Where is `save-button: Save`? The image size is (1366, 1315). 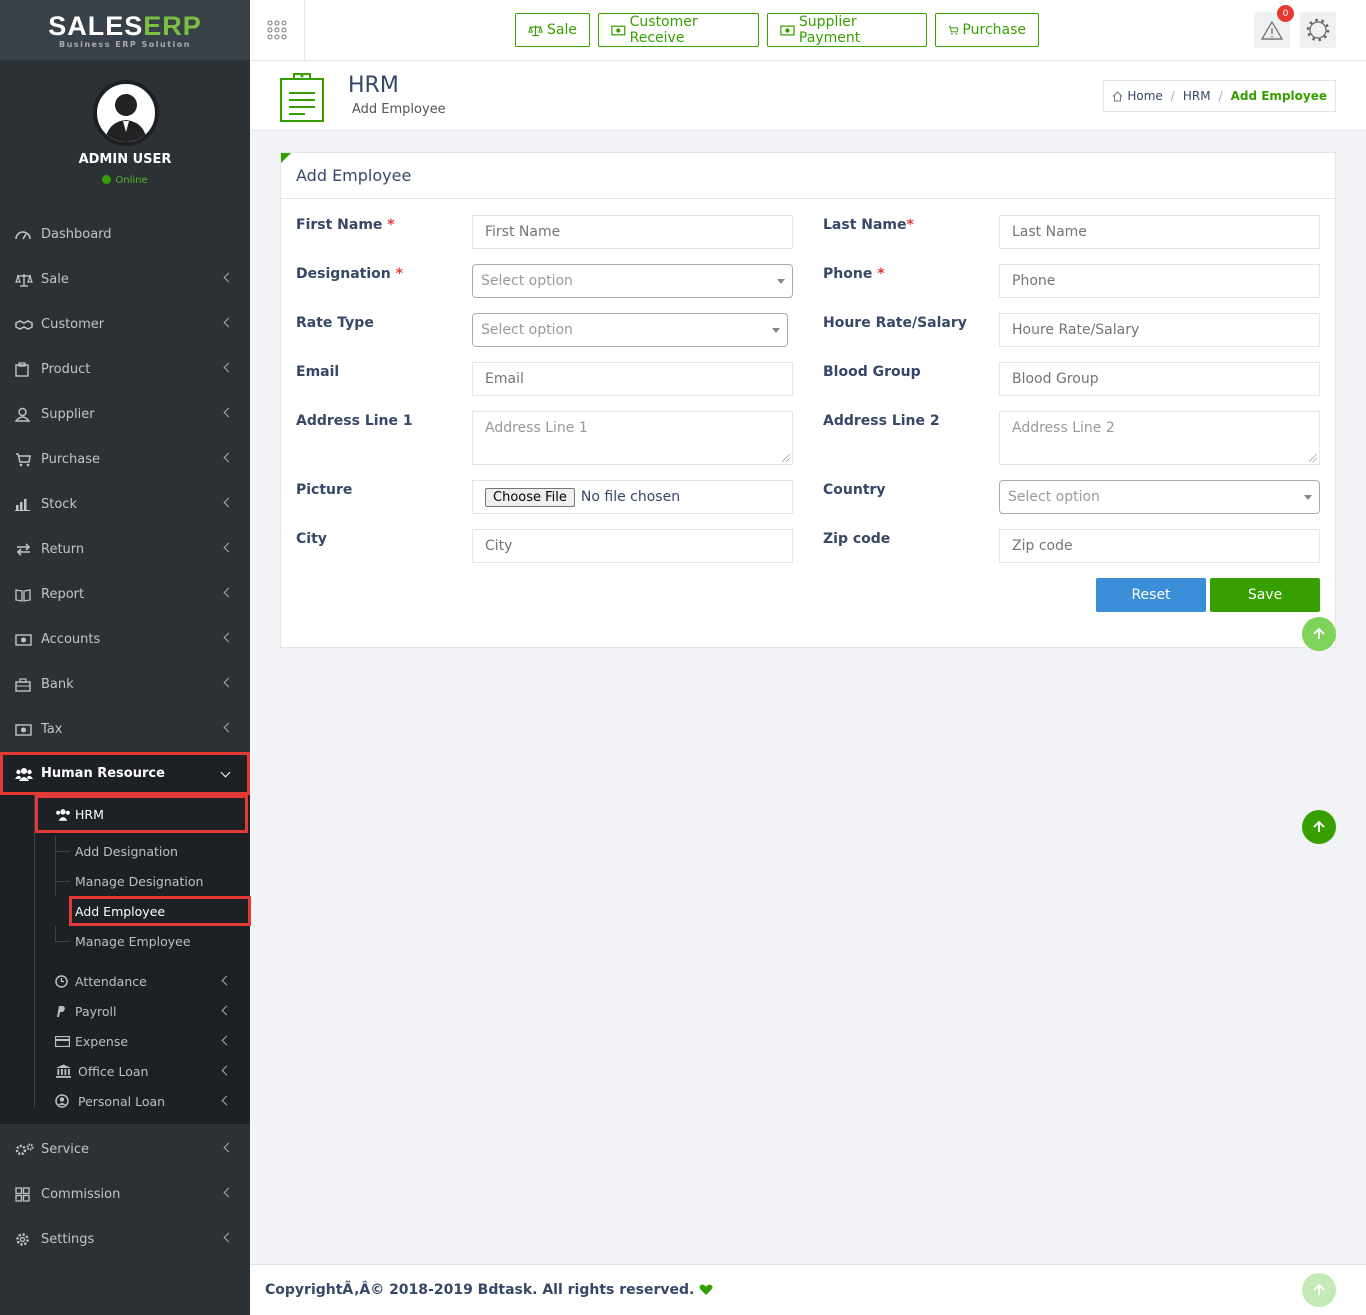 save-button: Save is located at coordinates (1265, 595).